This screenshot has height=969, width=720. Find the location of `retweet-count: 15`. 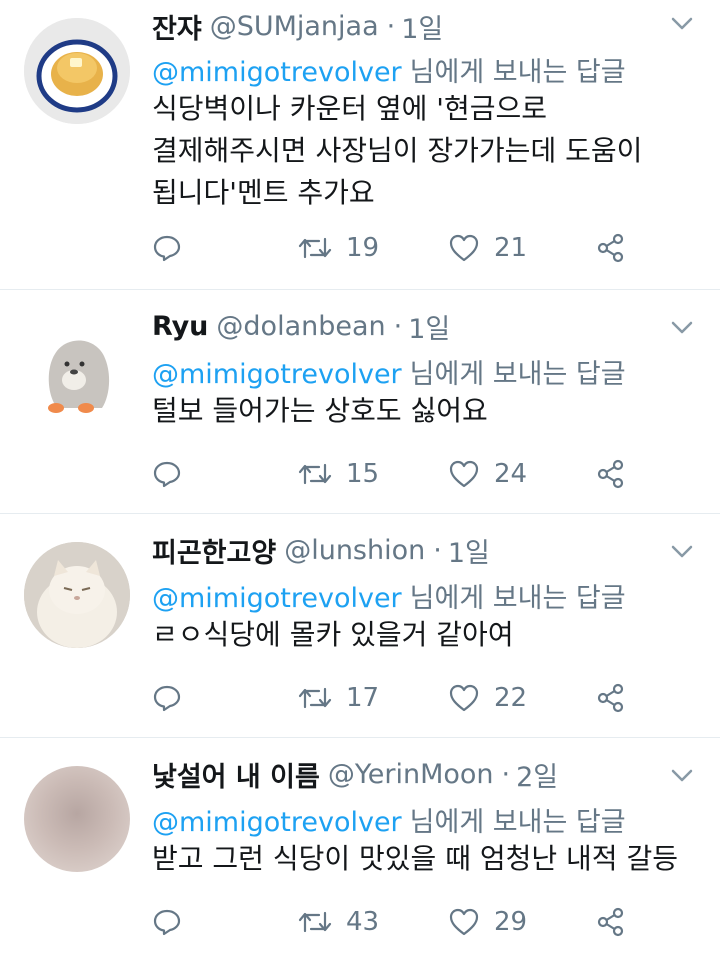

retweet-count: 15 is located at coordinates (363, 474).